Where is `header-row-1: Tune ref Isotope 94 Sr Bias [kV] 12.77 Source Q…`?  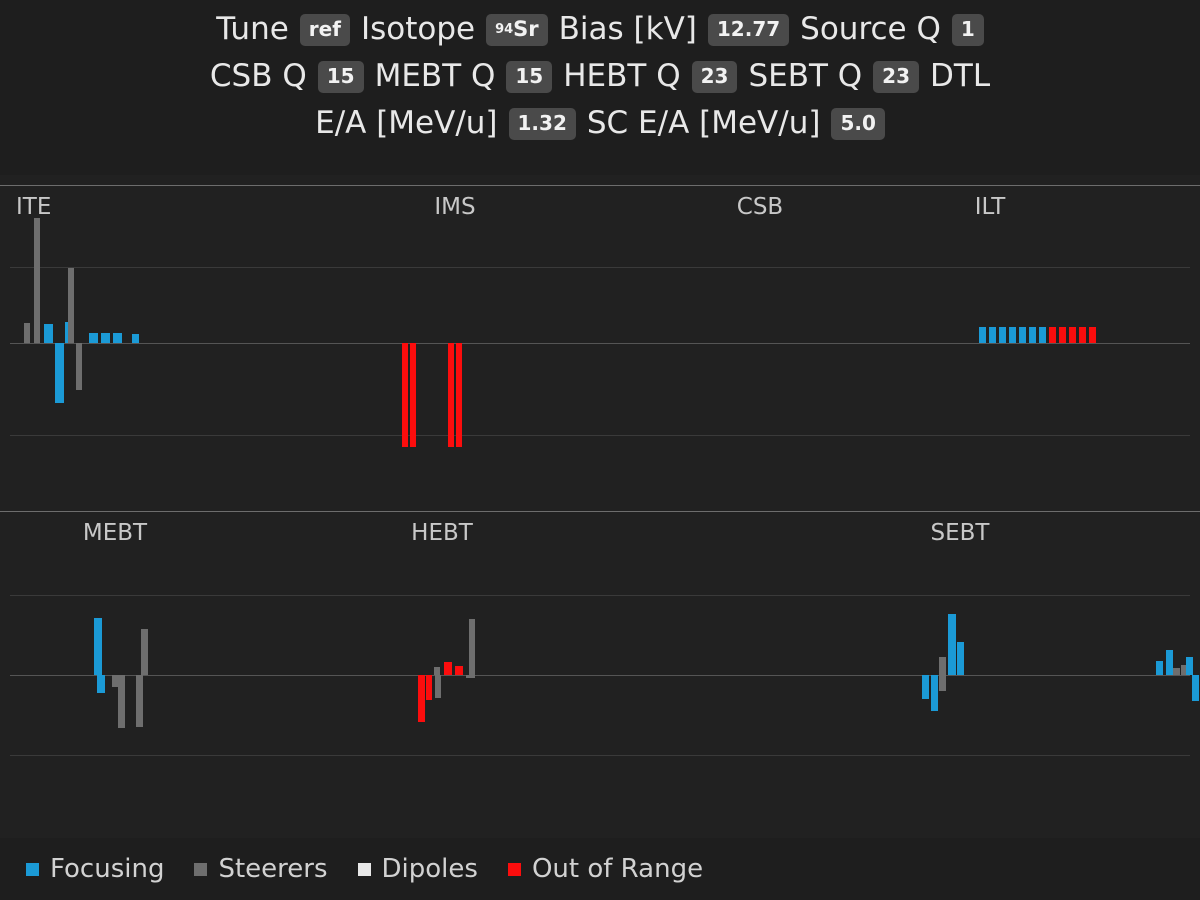 header-row-1: Tune ref Isotope 94 Sr Bias [kV] 12.77 Source Q… is located at coordinates (600, 29).